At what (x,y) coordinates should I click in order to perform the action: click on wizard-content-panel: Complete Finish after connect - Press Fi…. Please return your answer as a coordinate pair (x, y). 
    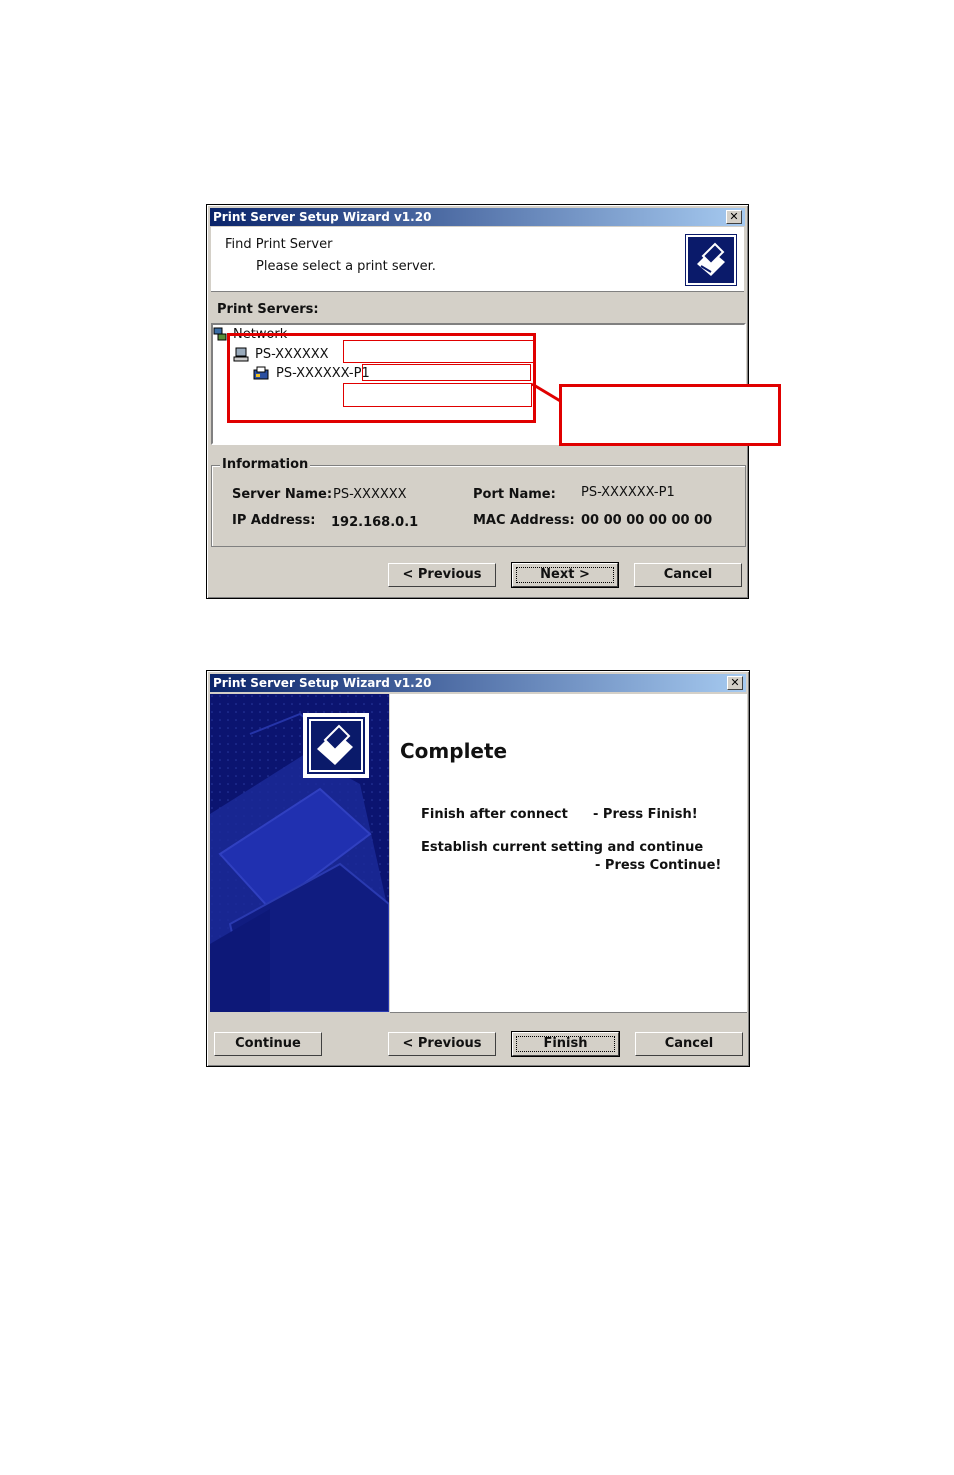
    Looking at the image, I should click on (568, 853).